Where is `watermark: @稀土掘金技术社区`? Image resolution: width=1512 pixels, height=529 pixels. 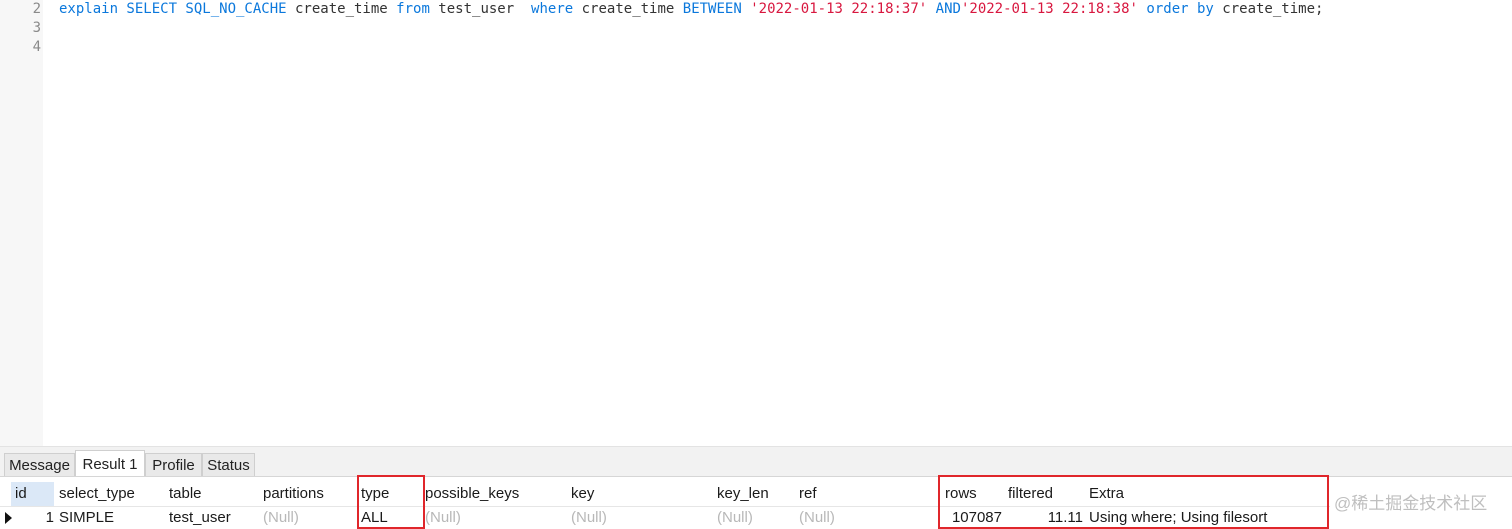 watermark: @稀土掘金技术社区 is located at coordinates (1411, 503).